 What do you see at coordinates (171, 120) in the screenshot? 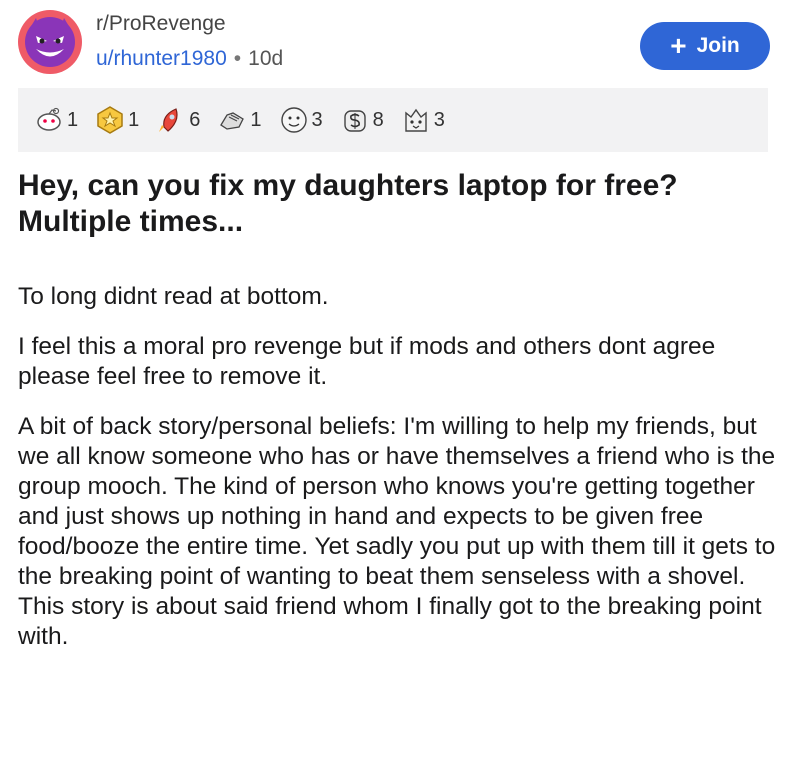
I see `rocket-award-icon` at bounding box center [171, 120].